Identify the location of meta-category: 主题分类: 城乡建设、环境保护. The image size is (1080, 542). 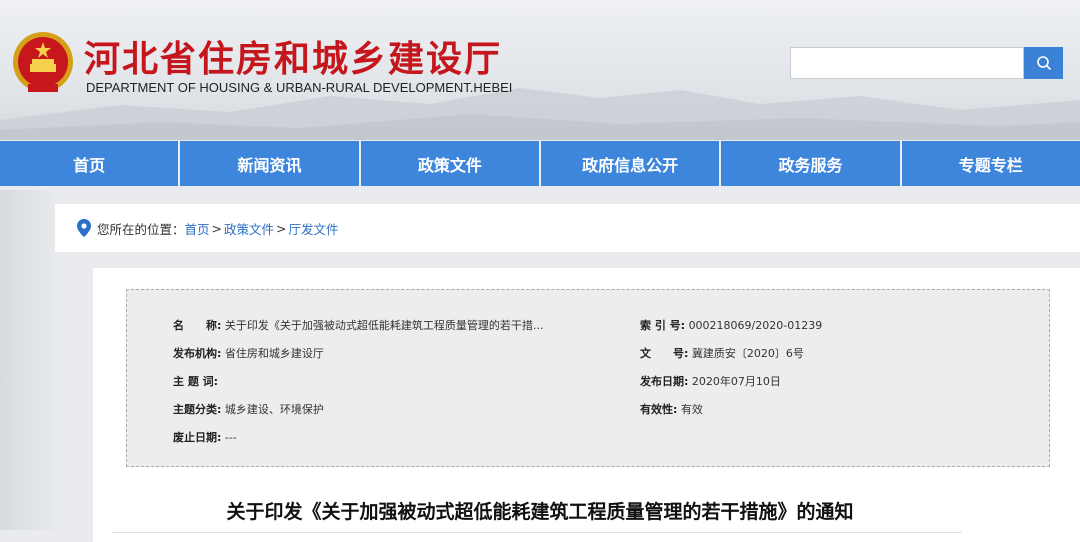
(248, 409).